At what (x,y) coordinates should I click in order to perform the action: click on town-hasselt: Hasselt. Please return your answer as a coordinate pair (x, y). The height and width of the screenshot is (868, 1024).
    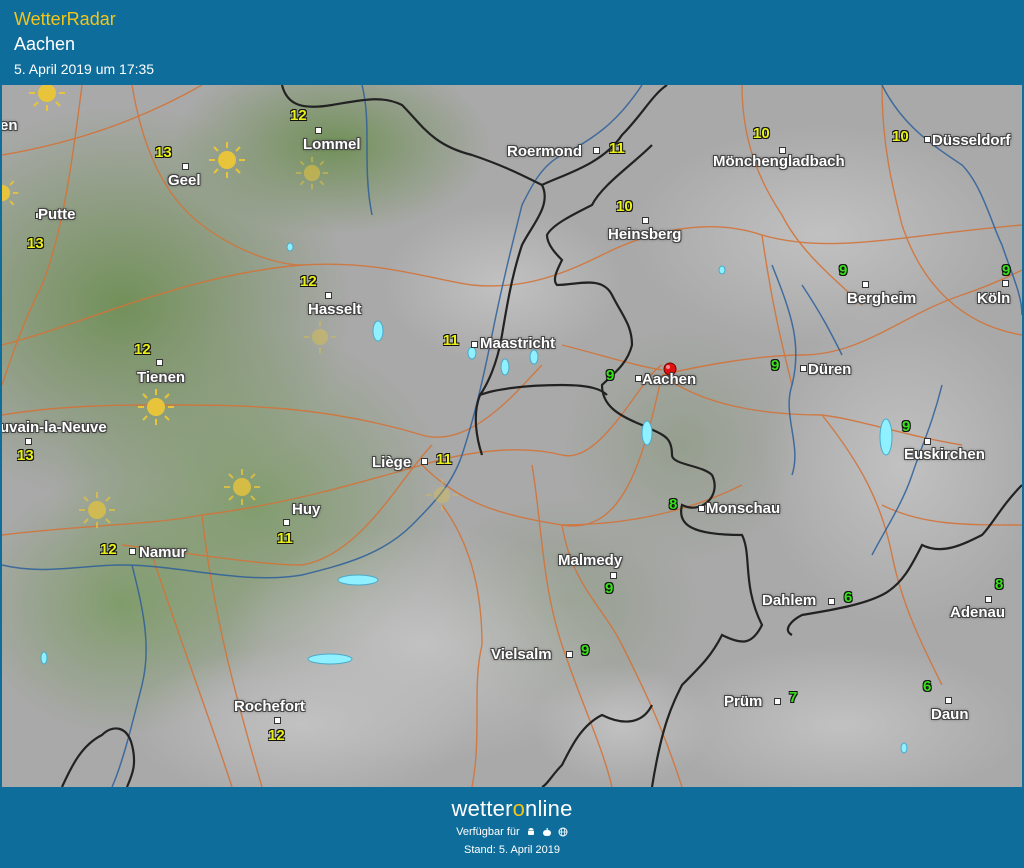
    Looking at the image, I should click on (334, 309).